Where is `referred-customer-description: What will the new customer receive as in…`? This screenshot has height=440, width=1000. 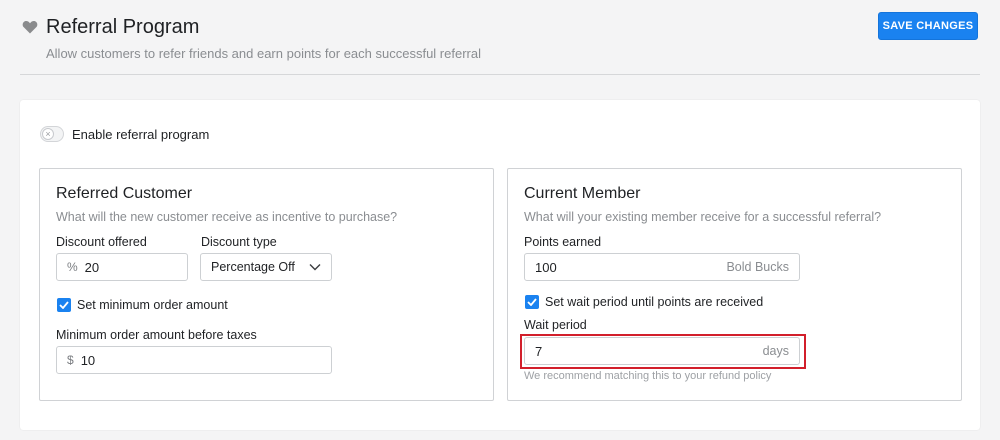 referred-customer-description: What will the new customer receive as in… is located at coordinates (227, 217).